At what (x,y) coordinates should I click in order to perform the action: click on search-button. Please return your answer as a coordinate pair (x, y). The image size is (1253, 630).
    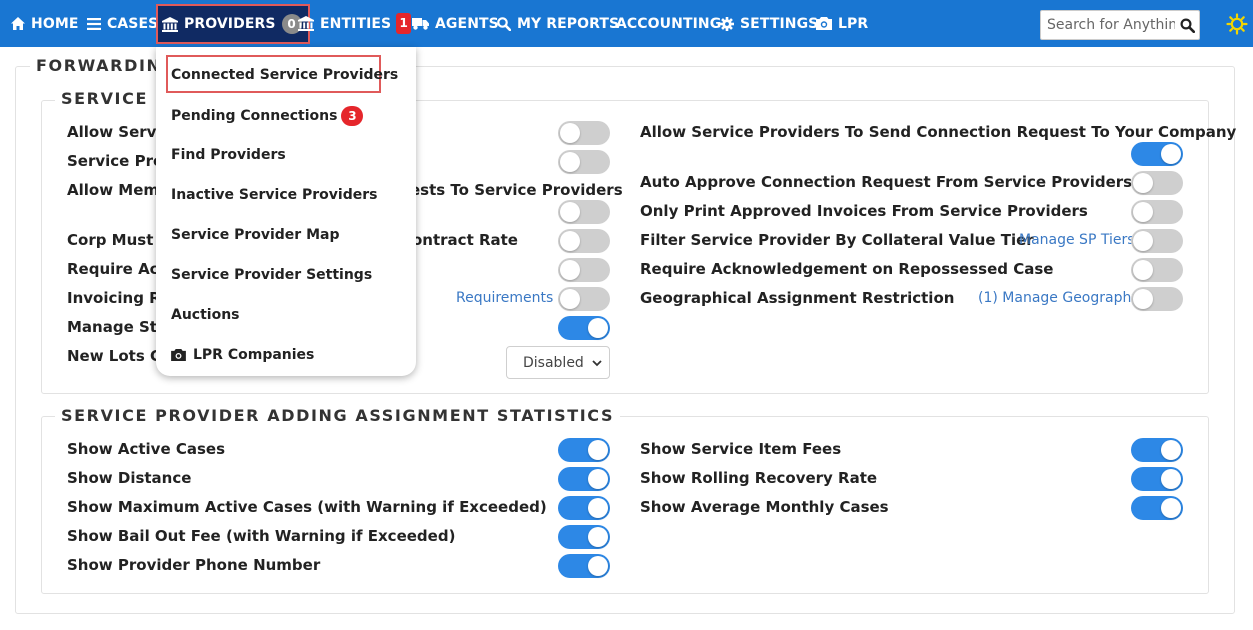
    Looking at the image, I should click on (1187, 25).